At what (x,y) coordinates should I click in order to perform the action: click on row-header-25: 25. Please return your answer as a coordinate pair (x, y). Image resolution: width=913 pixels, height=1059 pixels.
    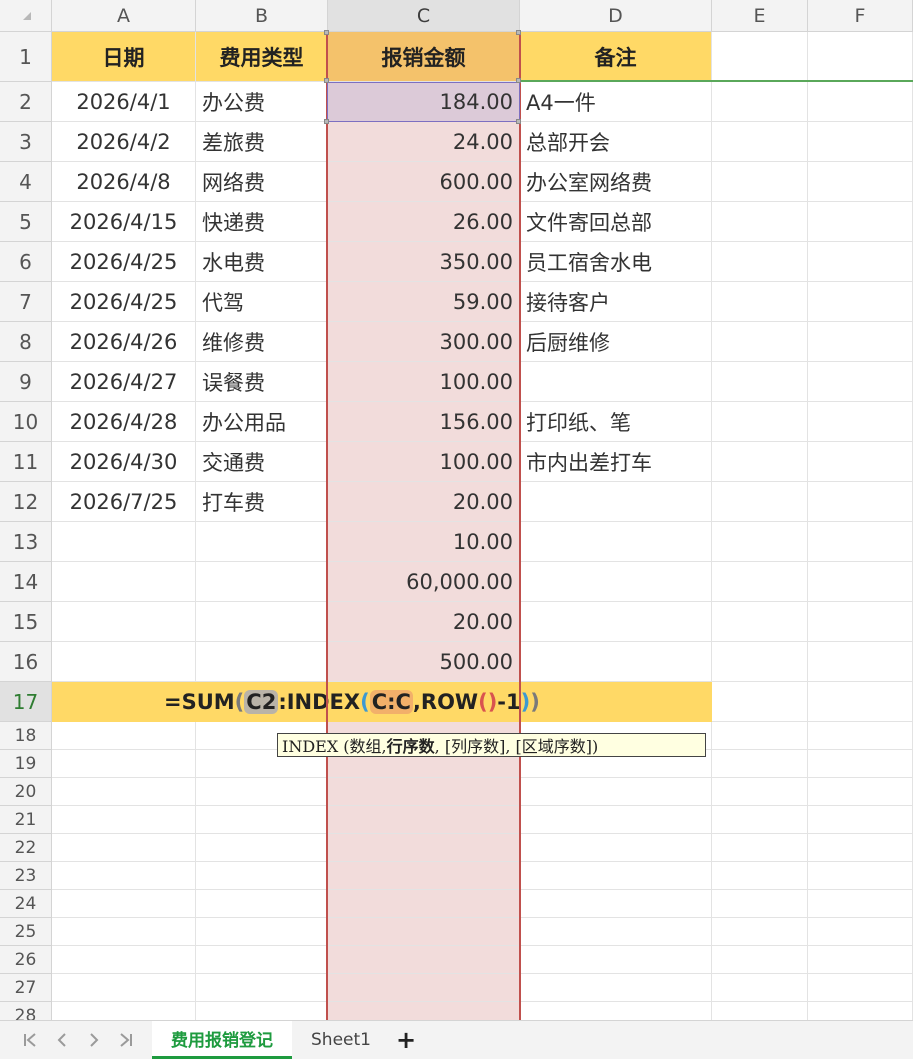
    Looking at the image, I should click on (26, 932).